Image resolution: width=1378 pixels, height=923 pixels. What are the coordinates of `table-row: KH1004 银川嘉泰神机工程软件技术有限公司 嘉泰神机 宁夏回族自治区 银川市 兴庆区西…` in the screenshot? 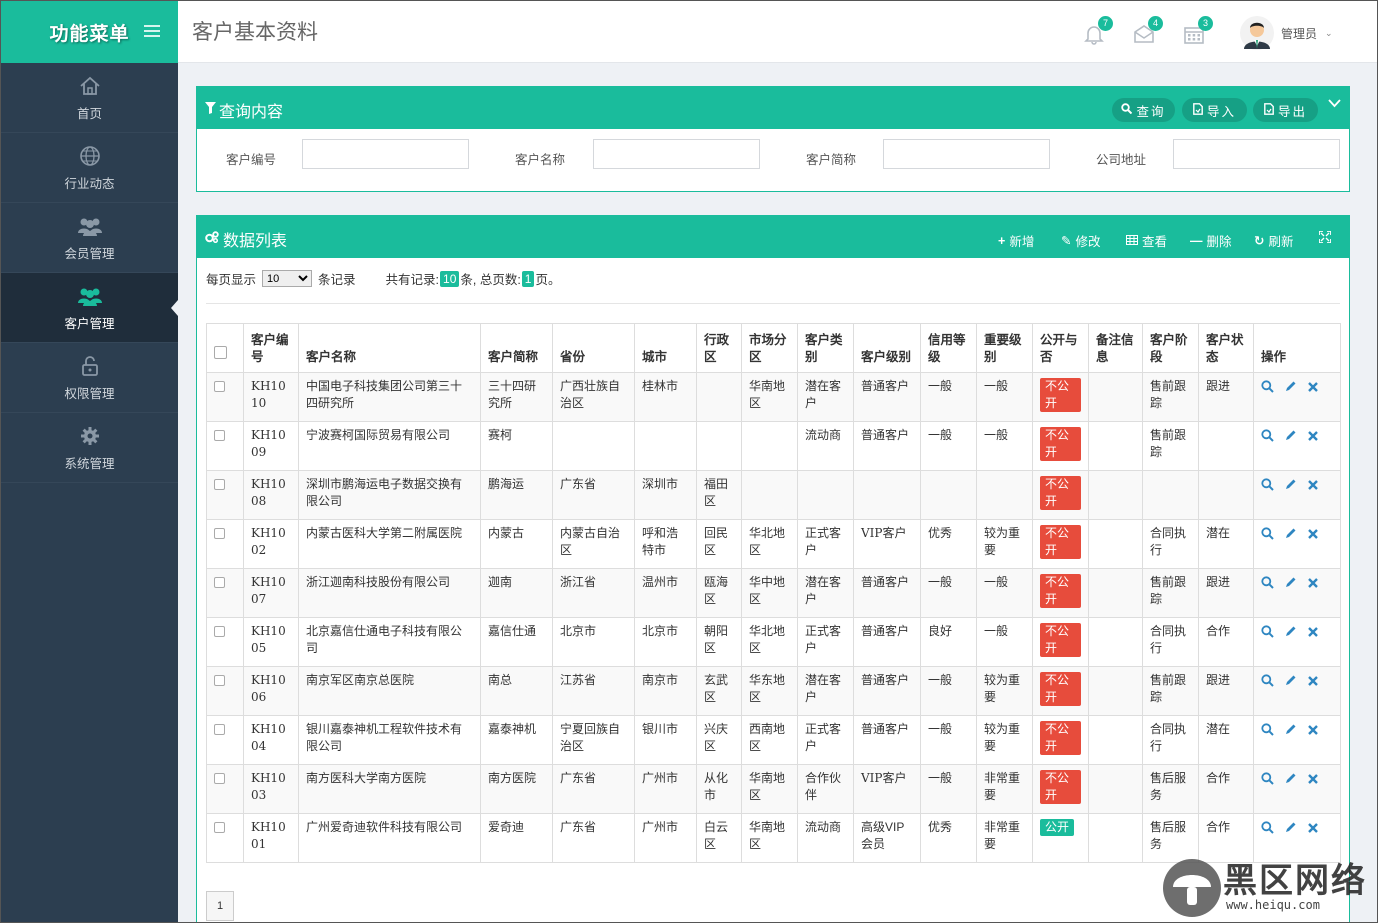 It's located at (773, 740).